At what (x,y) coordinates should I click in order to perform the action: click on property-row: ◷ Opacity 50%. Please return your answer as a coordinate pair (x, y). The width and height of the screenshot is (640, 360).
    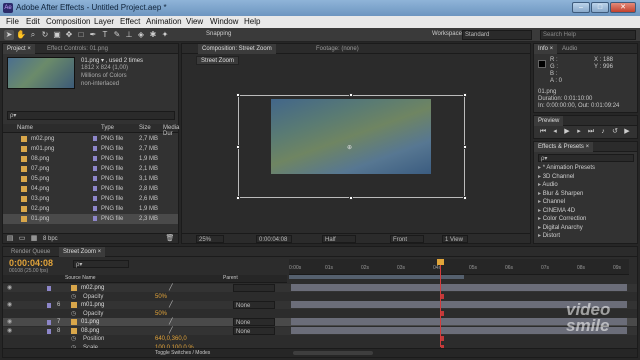
    Looking at the image, I should click on (320, 296).